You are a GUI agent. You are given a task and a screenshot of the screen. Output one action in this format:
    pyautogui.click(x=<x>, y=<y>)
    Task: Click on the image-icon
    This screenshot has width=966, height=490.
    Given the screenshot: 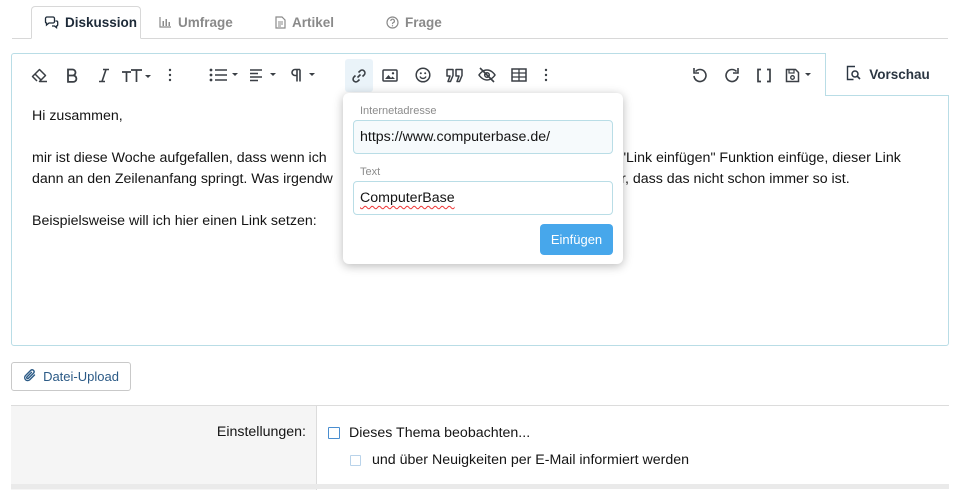 What is the action you would take?
    pyautogui.click(x=390, y=75)
    